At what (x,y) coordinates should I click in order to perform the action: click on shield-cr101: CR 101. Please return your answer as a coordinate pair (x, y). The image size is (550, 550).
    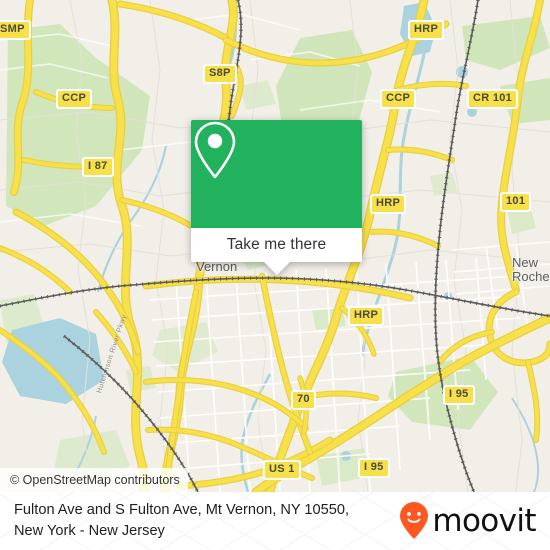
    Looking at the image, I should click on (493, 99).